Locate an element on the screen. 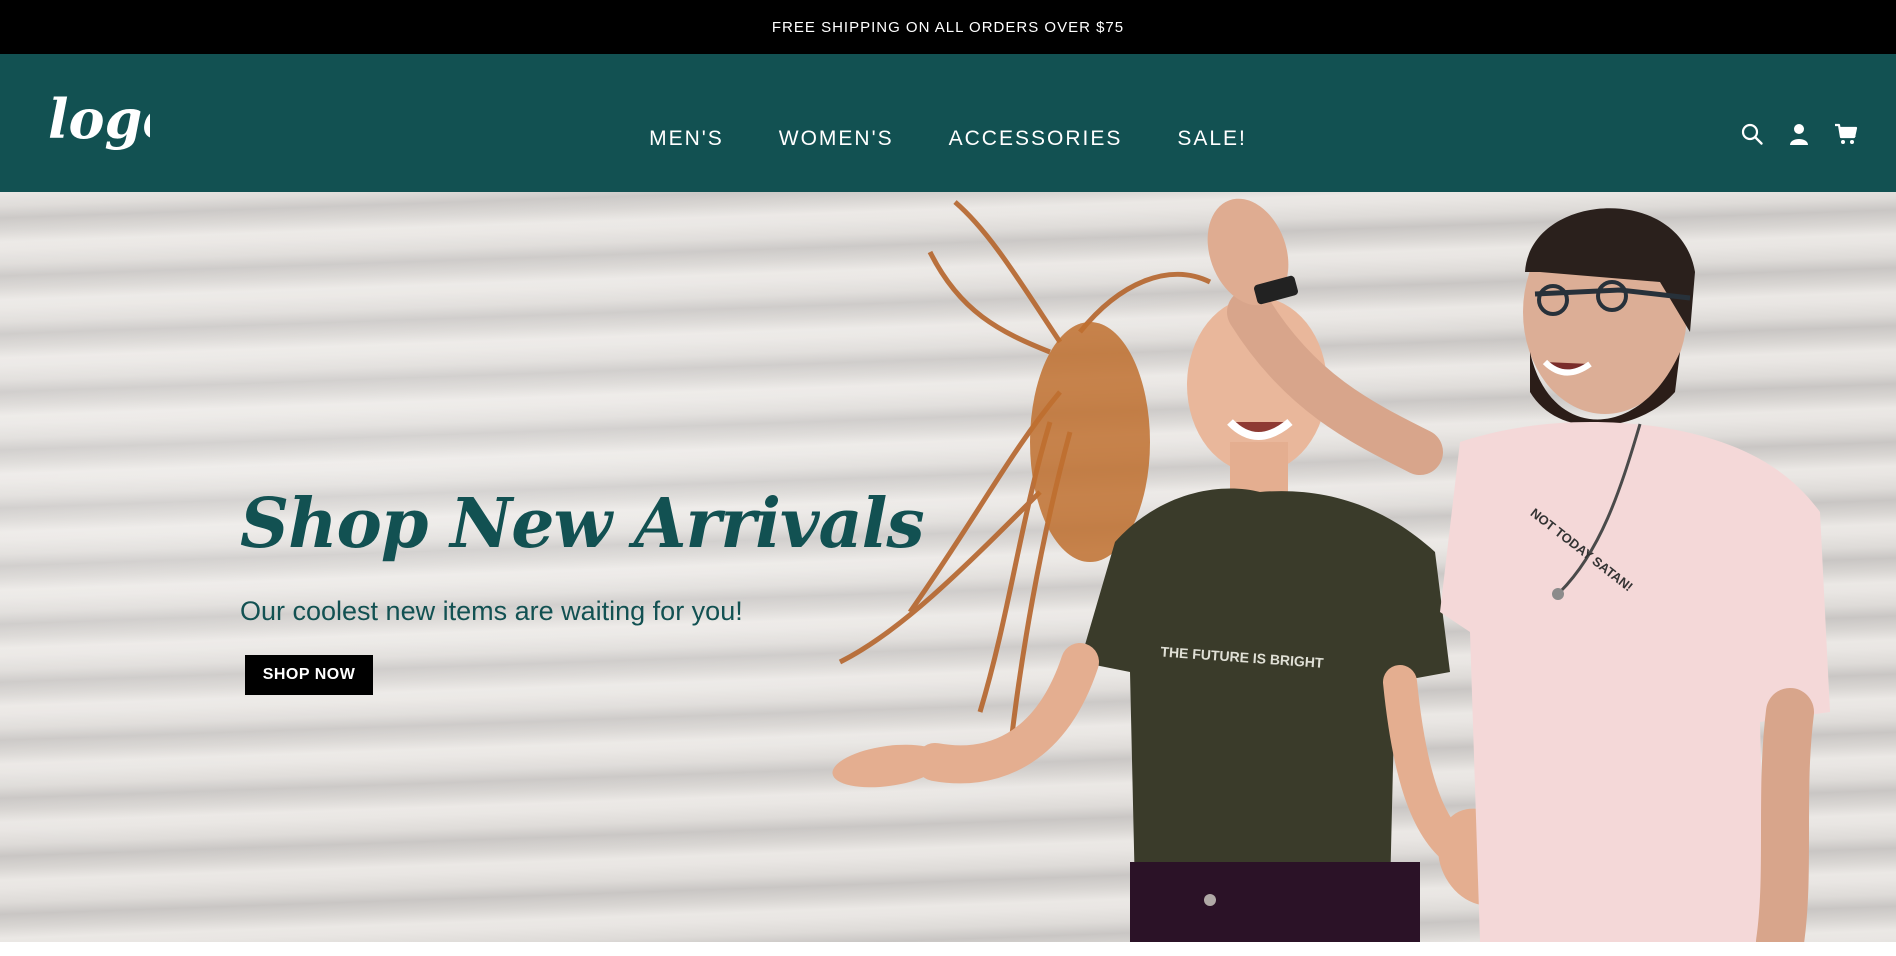  announcement-text: FREE SHIPPING ON ALL ORDERS OVER $75 is located at coordinates (948, 27).